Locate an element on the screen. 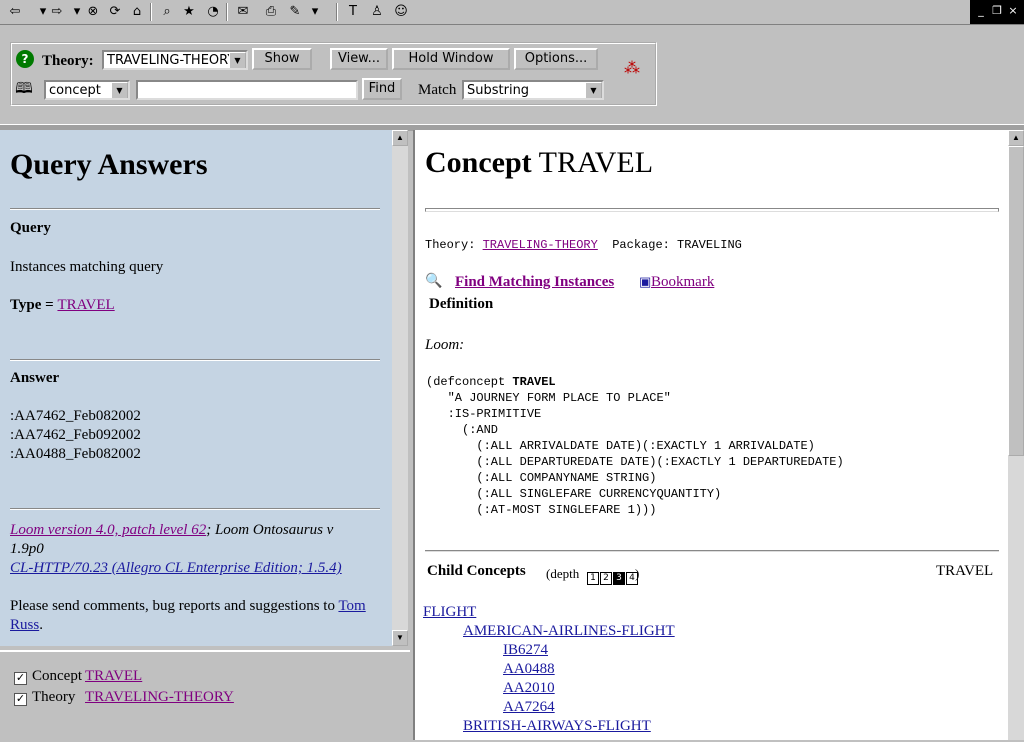  child-concept-link: AA7264 is located at coordinates (529, 707).